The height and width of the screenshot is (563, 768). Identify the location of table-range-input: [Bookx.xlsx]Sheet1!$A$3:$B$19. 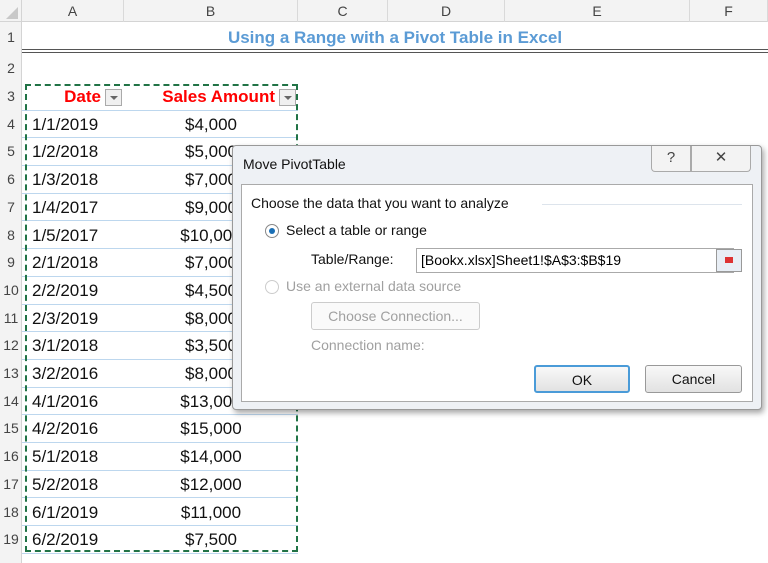
(575, 260).